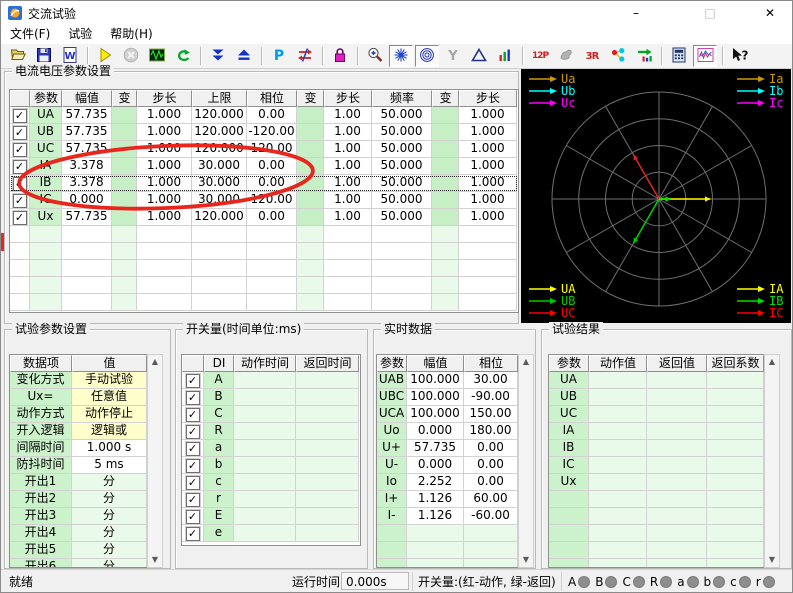 The width and height of the screenshot is (793, 593). What do you see at coordinates (740, 56) in the screenshot?
I see `context-help-button: ?` at bounding box center [740, 56].